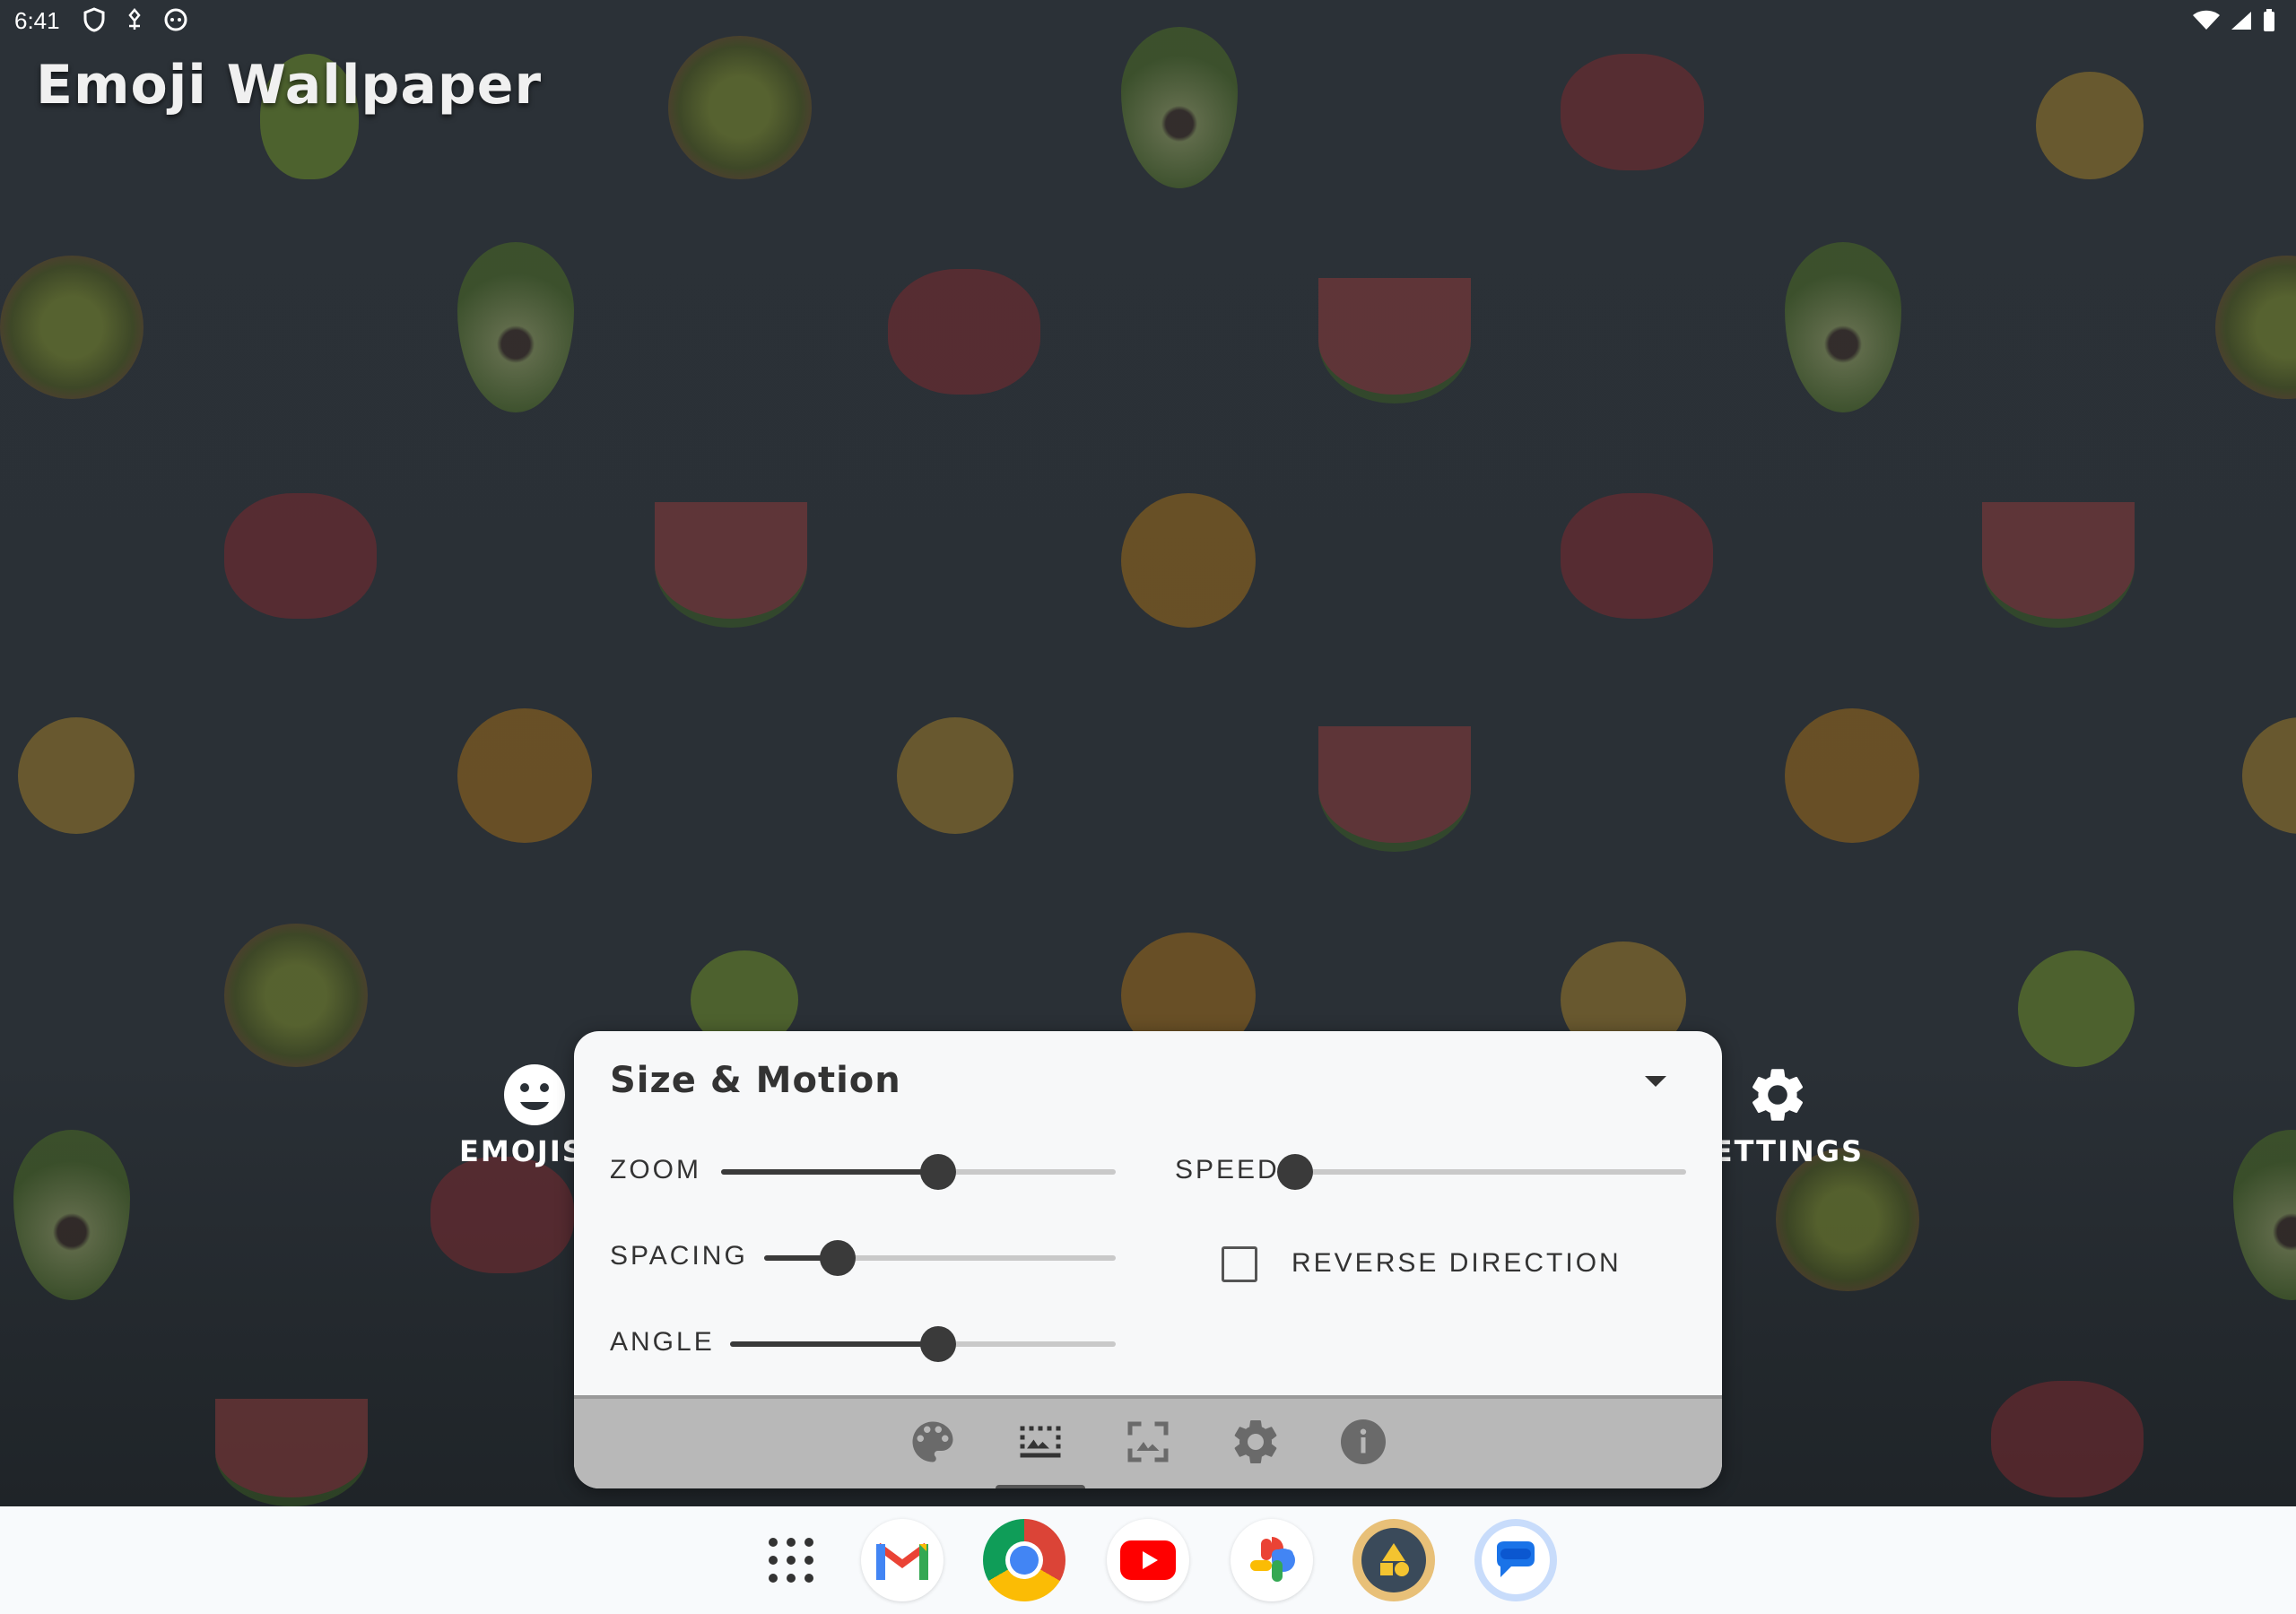 This screenshot has height=1614, width=2296. I want to click on wallpaper-region-icon, so click(1040, 1442).